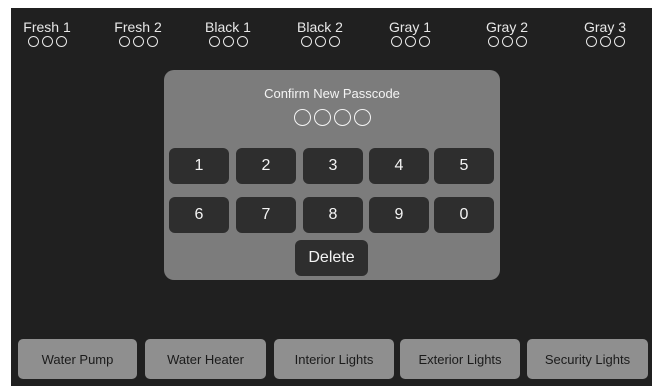 Image resolution: width=652 pixels, height=386 pixels. What do you see at coordinates (333, 166) in the screenshot?
I see `keypad-key-3: 3` at bounding box center [333, 166].